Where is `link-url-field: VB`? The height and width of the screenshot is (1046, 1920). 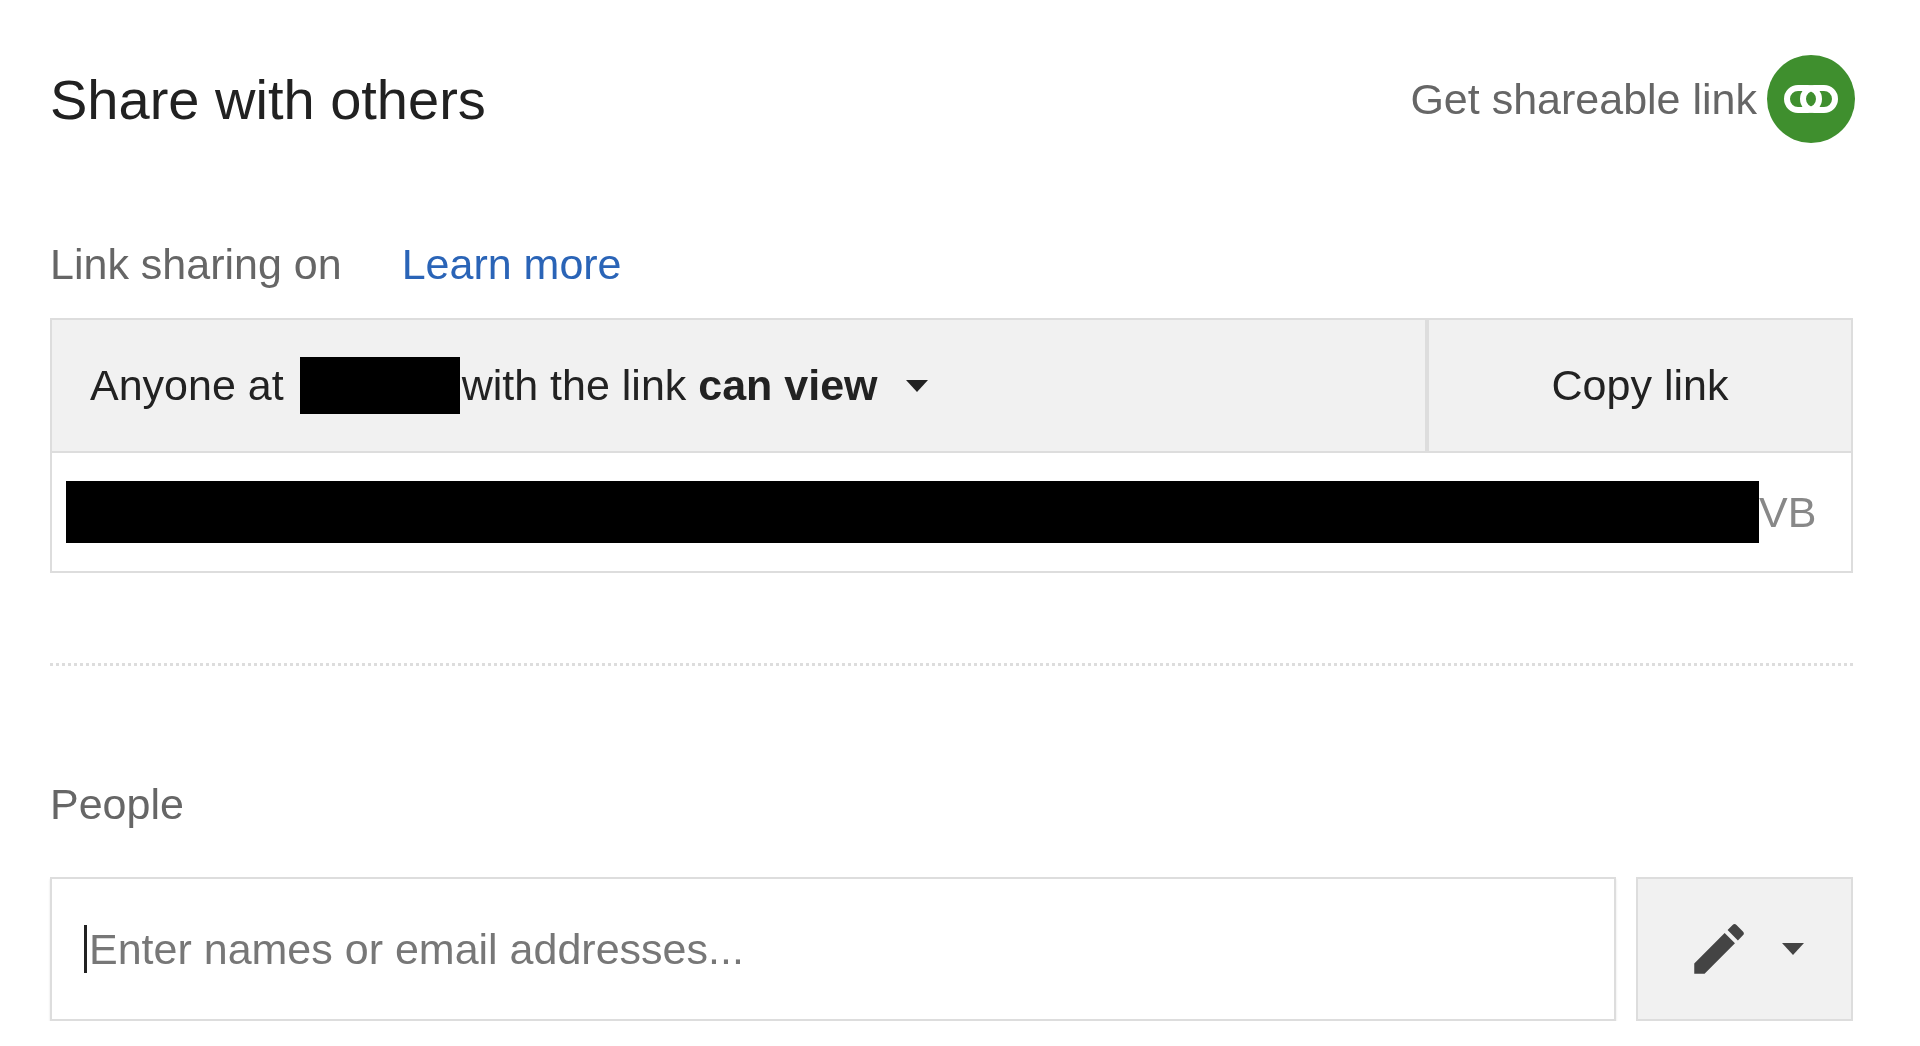 link-url-field: VB is located at coordinates (951, 512).